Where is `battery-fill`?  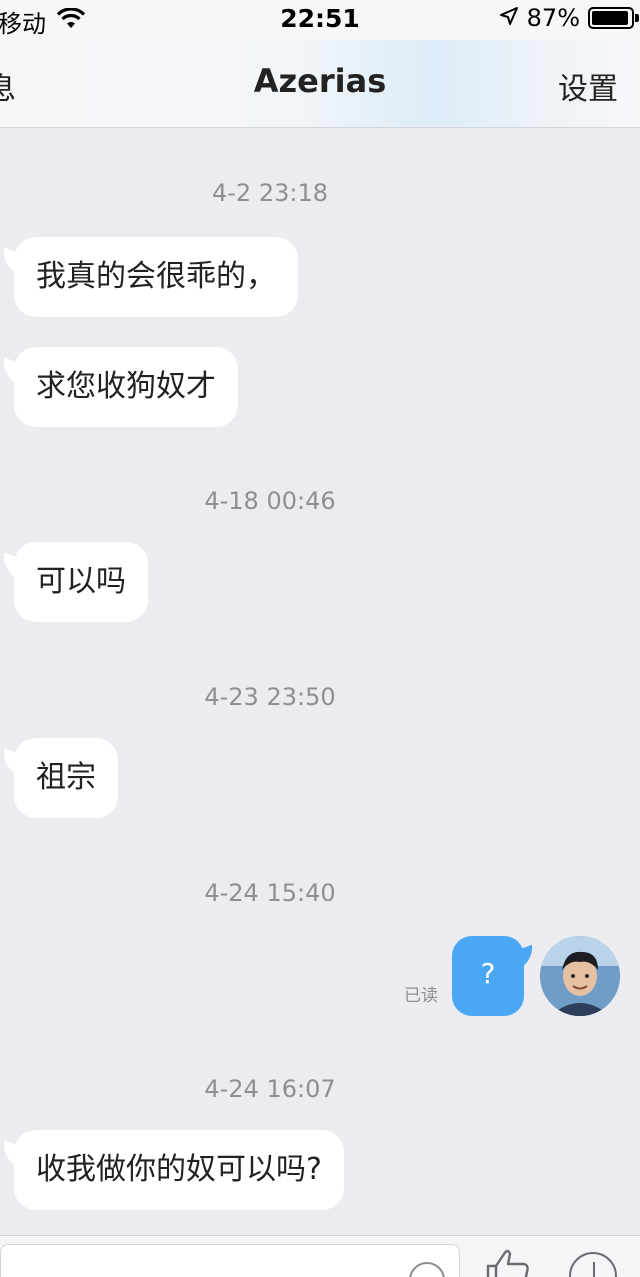
battery-fill is located at coordinates (610, 18).